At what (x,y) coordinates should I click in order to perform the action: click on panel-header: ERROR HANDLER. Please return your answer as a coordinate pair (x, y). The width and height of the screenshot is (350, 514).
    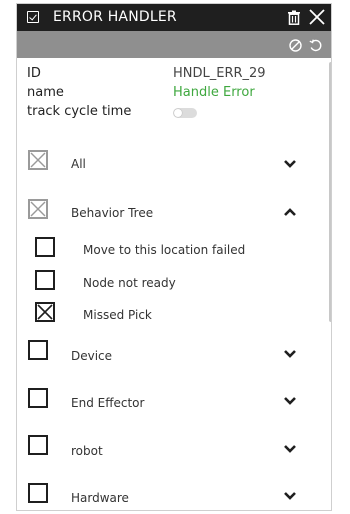
    Looking at the image, I should click on (174, 17).